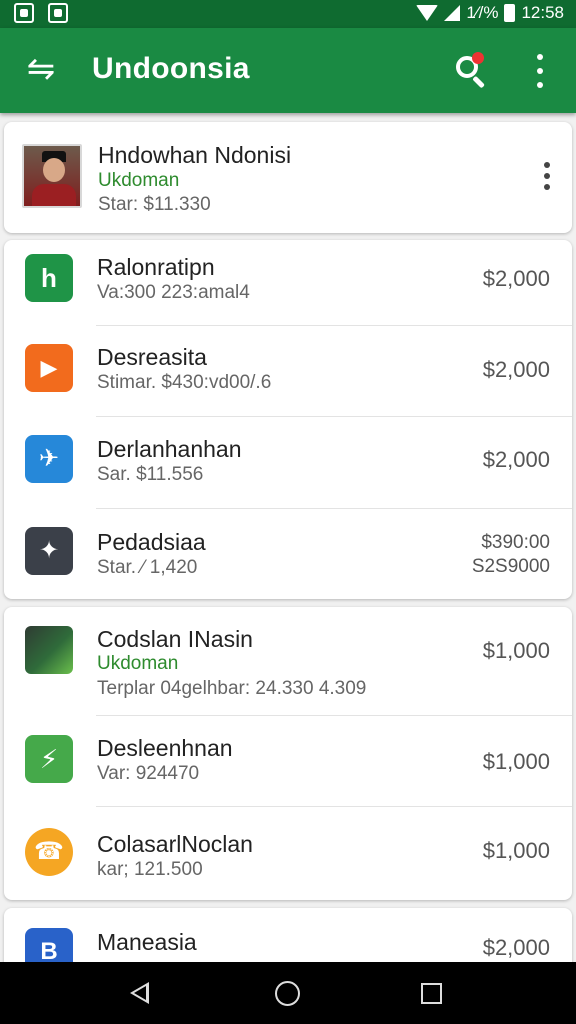 Image resolution: width=576 pixels, height=1024 pixels. Describe the element at coordinates (510, 13) in the screenshot. I see `battery-icon` at that location.